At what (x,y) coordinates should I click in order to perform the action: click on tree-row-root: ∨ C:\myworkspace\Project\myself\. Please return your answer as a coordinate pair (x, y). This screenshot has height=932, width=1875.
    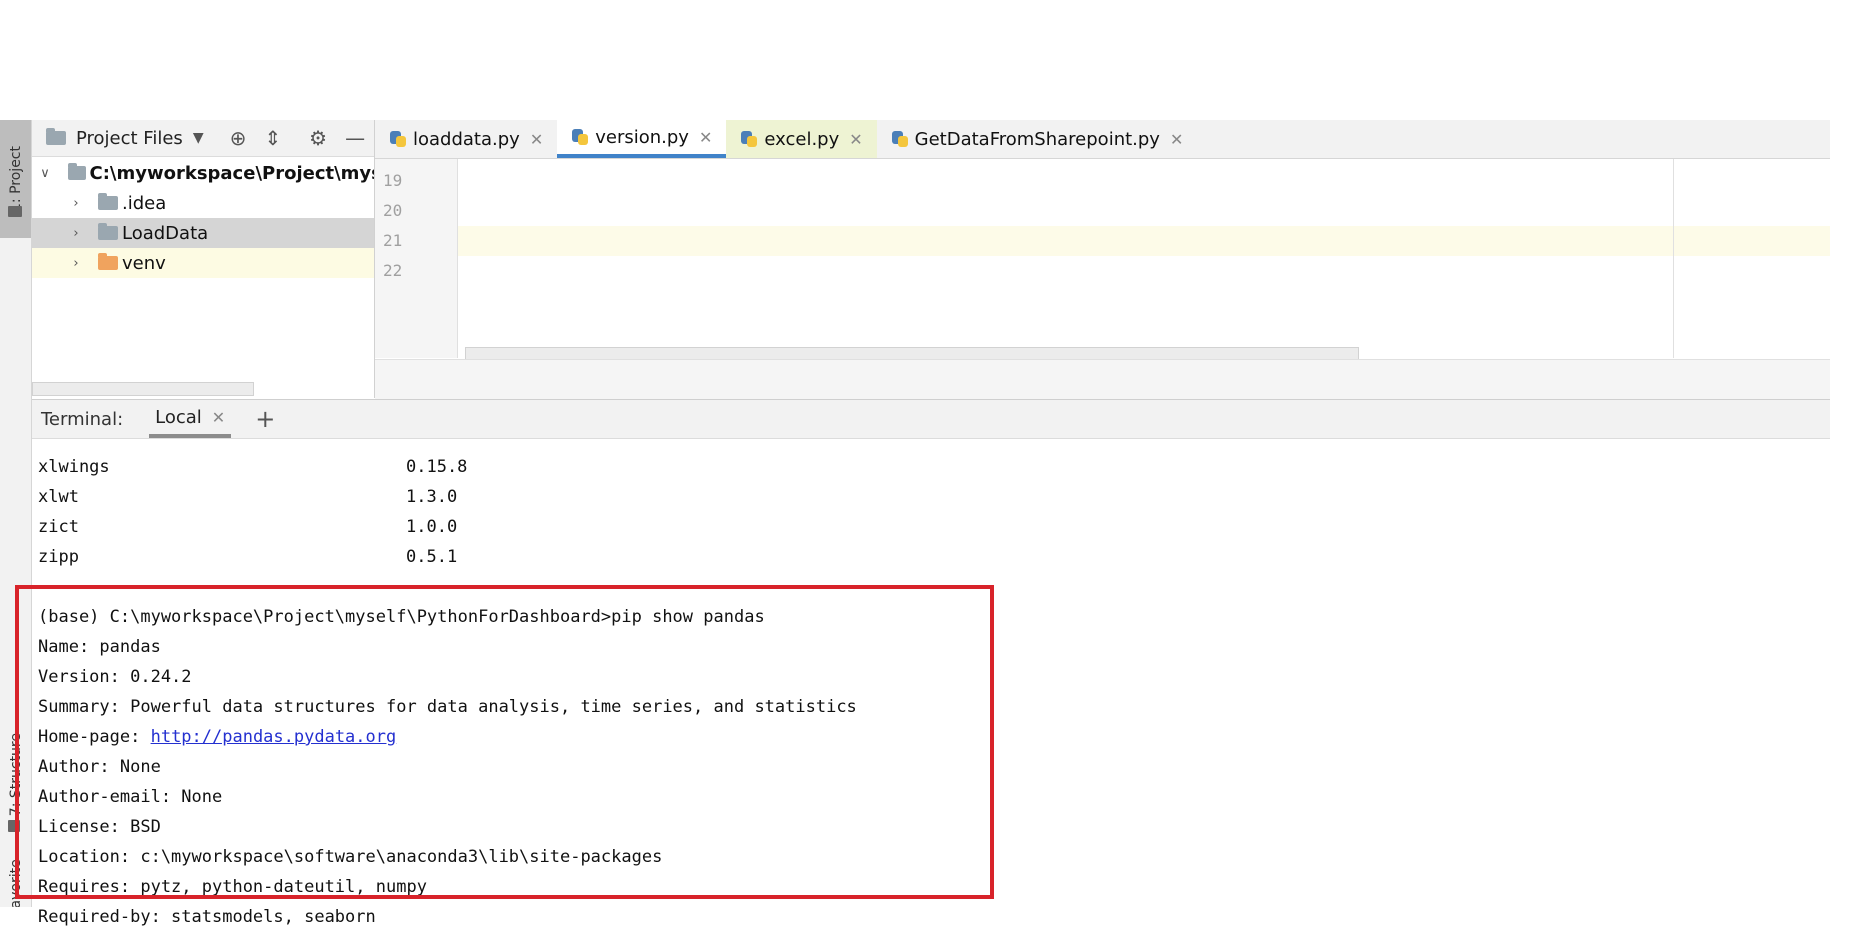
    Looking at the image, I should click on (203, 173).